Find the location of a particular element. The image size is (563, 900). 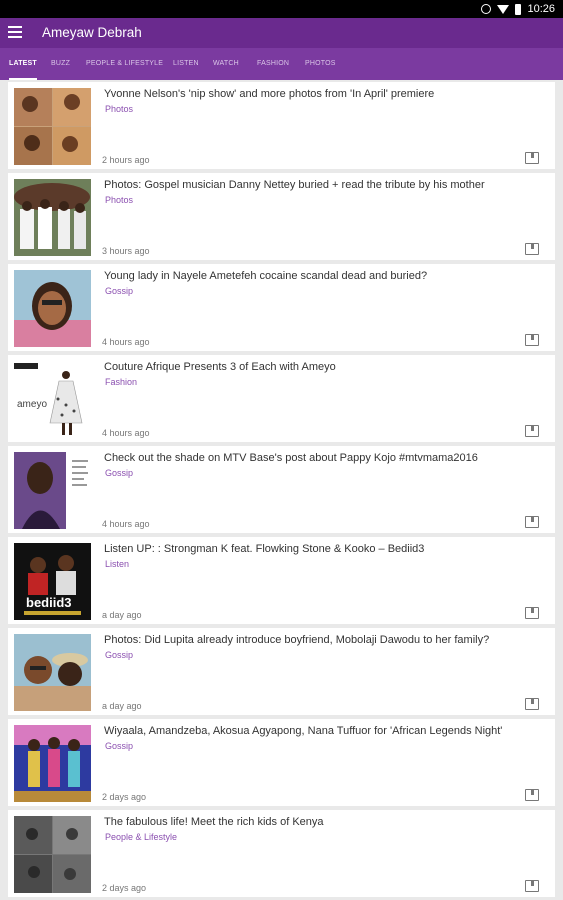

tab-watch: WATCH is located at coordinates (226, 64).